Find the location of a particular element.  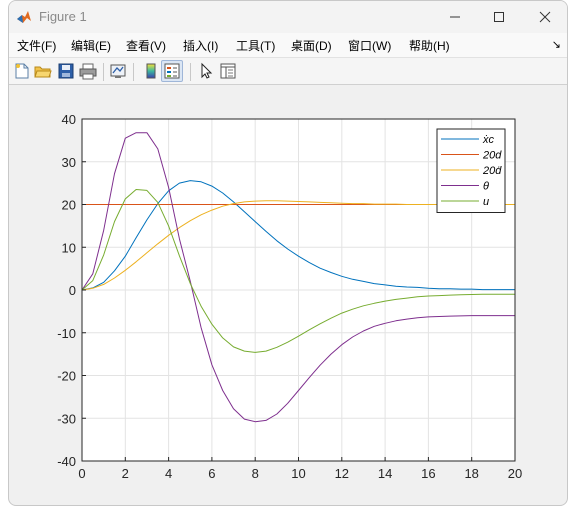

x-tick-label: 0 is located at coordinates (81, 473).